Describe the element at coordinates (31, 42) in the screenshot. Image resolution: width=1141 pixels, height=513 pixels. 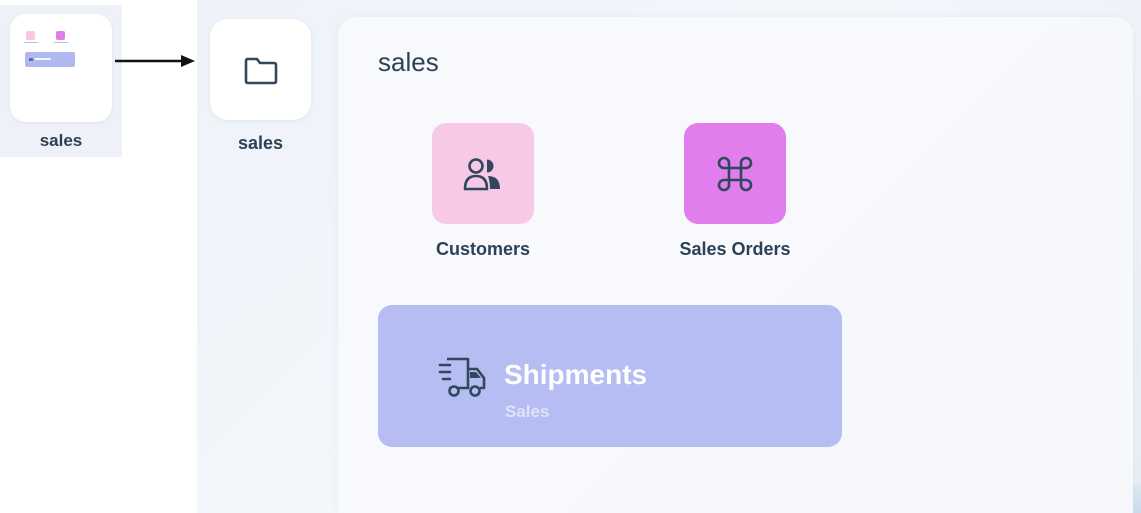
I see `mini-customers-caption` at that location.